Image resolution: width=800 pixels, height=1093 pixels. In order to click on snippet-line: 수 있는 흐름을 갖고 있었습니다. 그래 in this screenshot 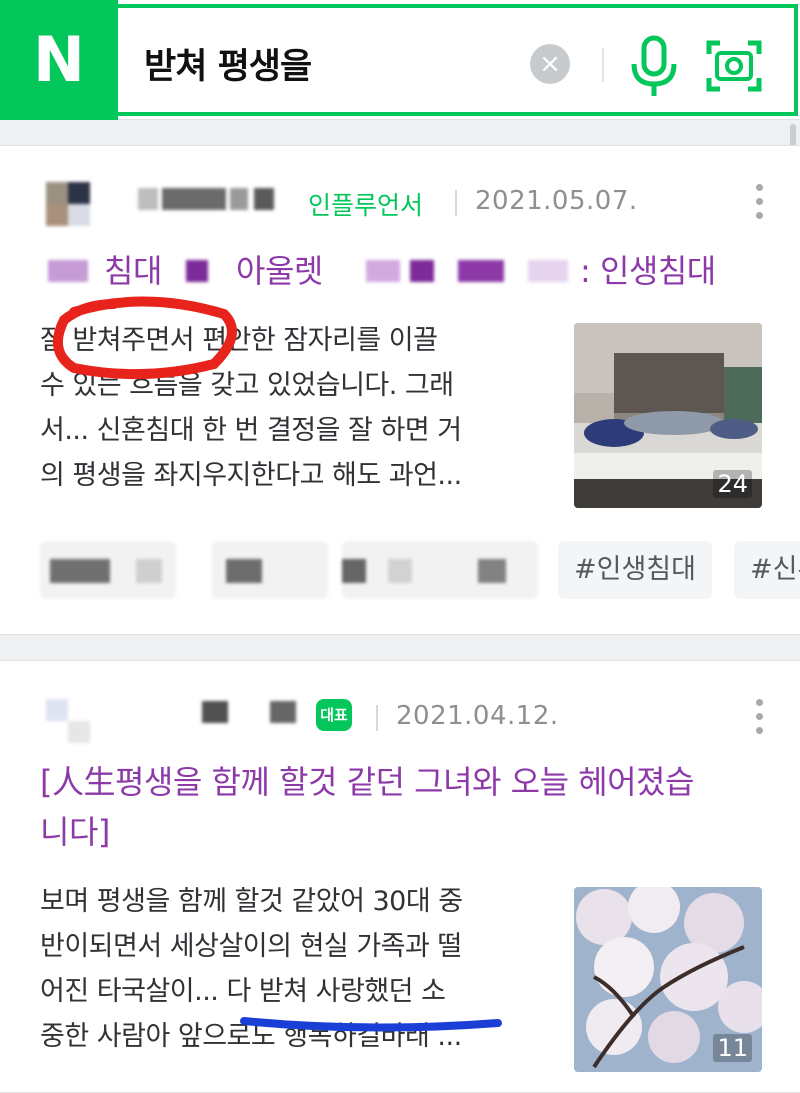, I will do `click(247, 385)`.